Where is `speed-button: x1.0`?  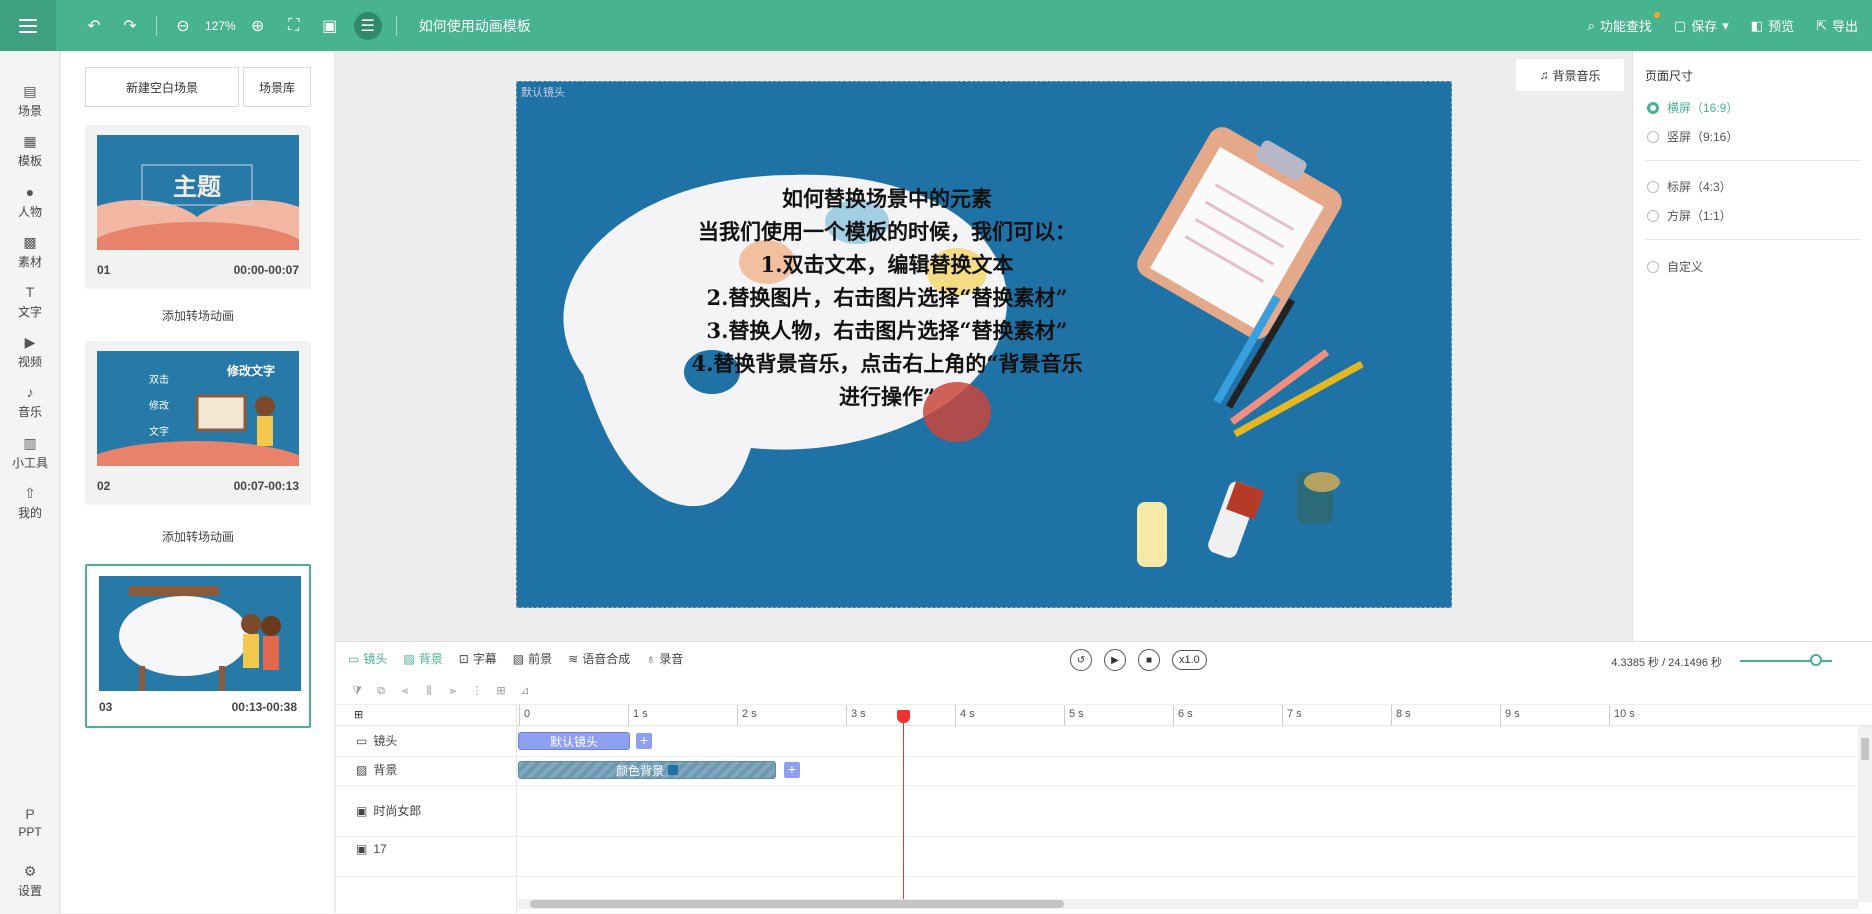 speed-button: x1.0 is located at coordinates (1189, 660).